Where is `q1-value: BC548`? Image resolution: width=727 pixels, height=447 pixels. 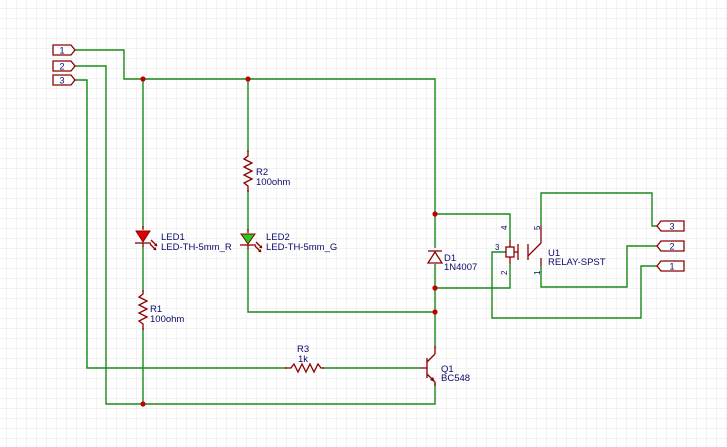 q1-value: BC548 is located at coordinates (455, 378).